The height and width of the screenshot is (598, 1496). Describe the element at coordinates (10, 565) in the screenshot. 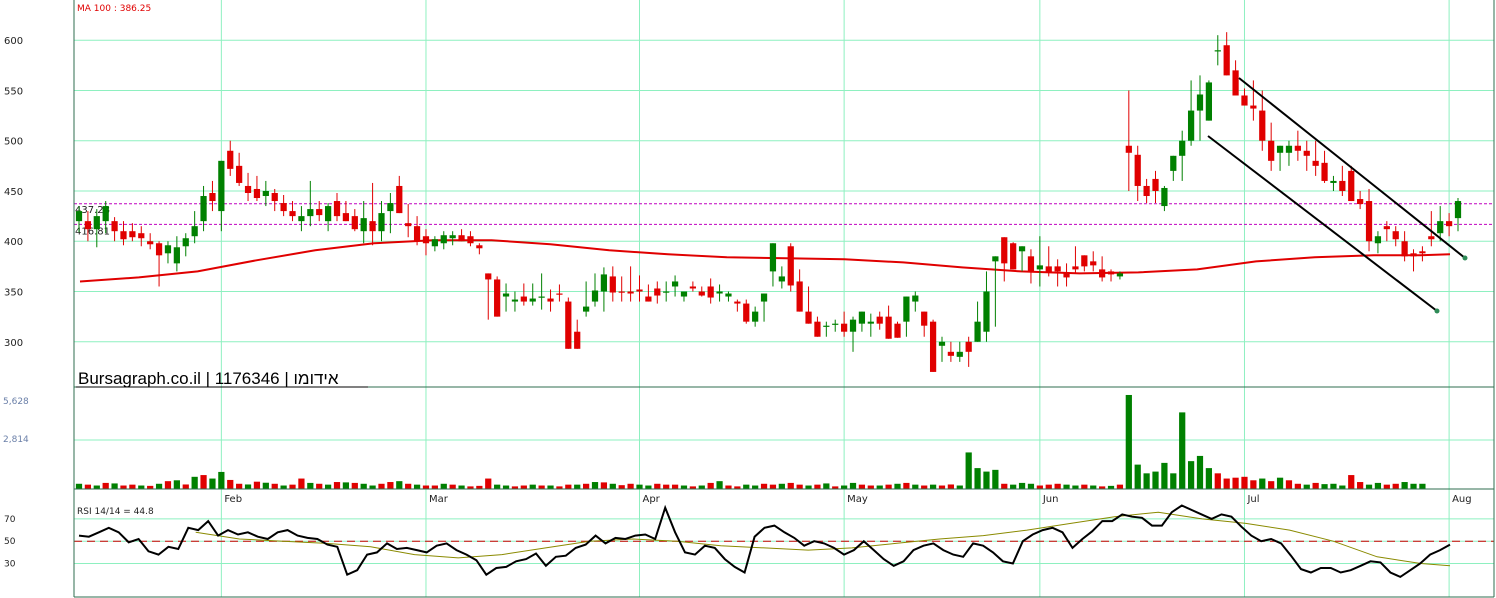

I see `rsi-tick-label: 30` at that location.